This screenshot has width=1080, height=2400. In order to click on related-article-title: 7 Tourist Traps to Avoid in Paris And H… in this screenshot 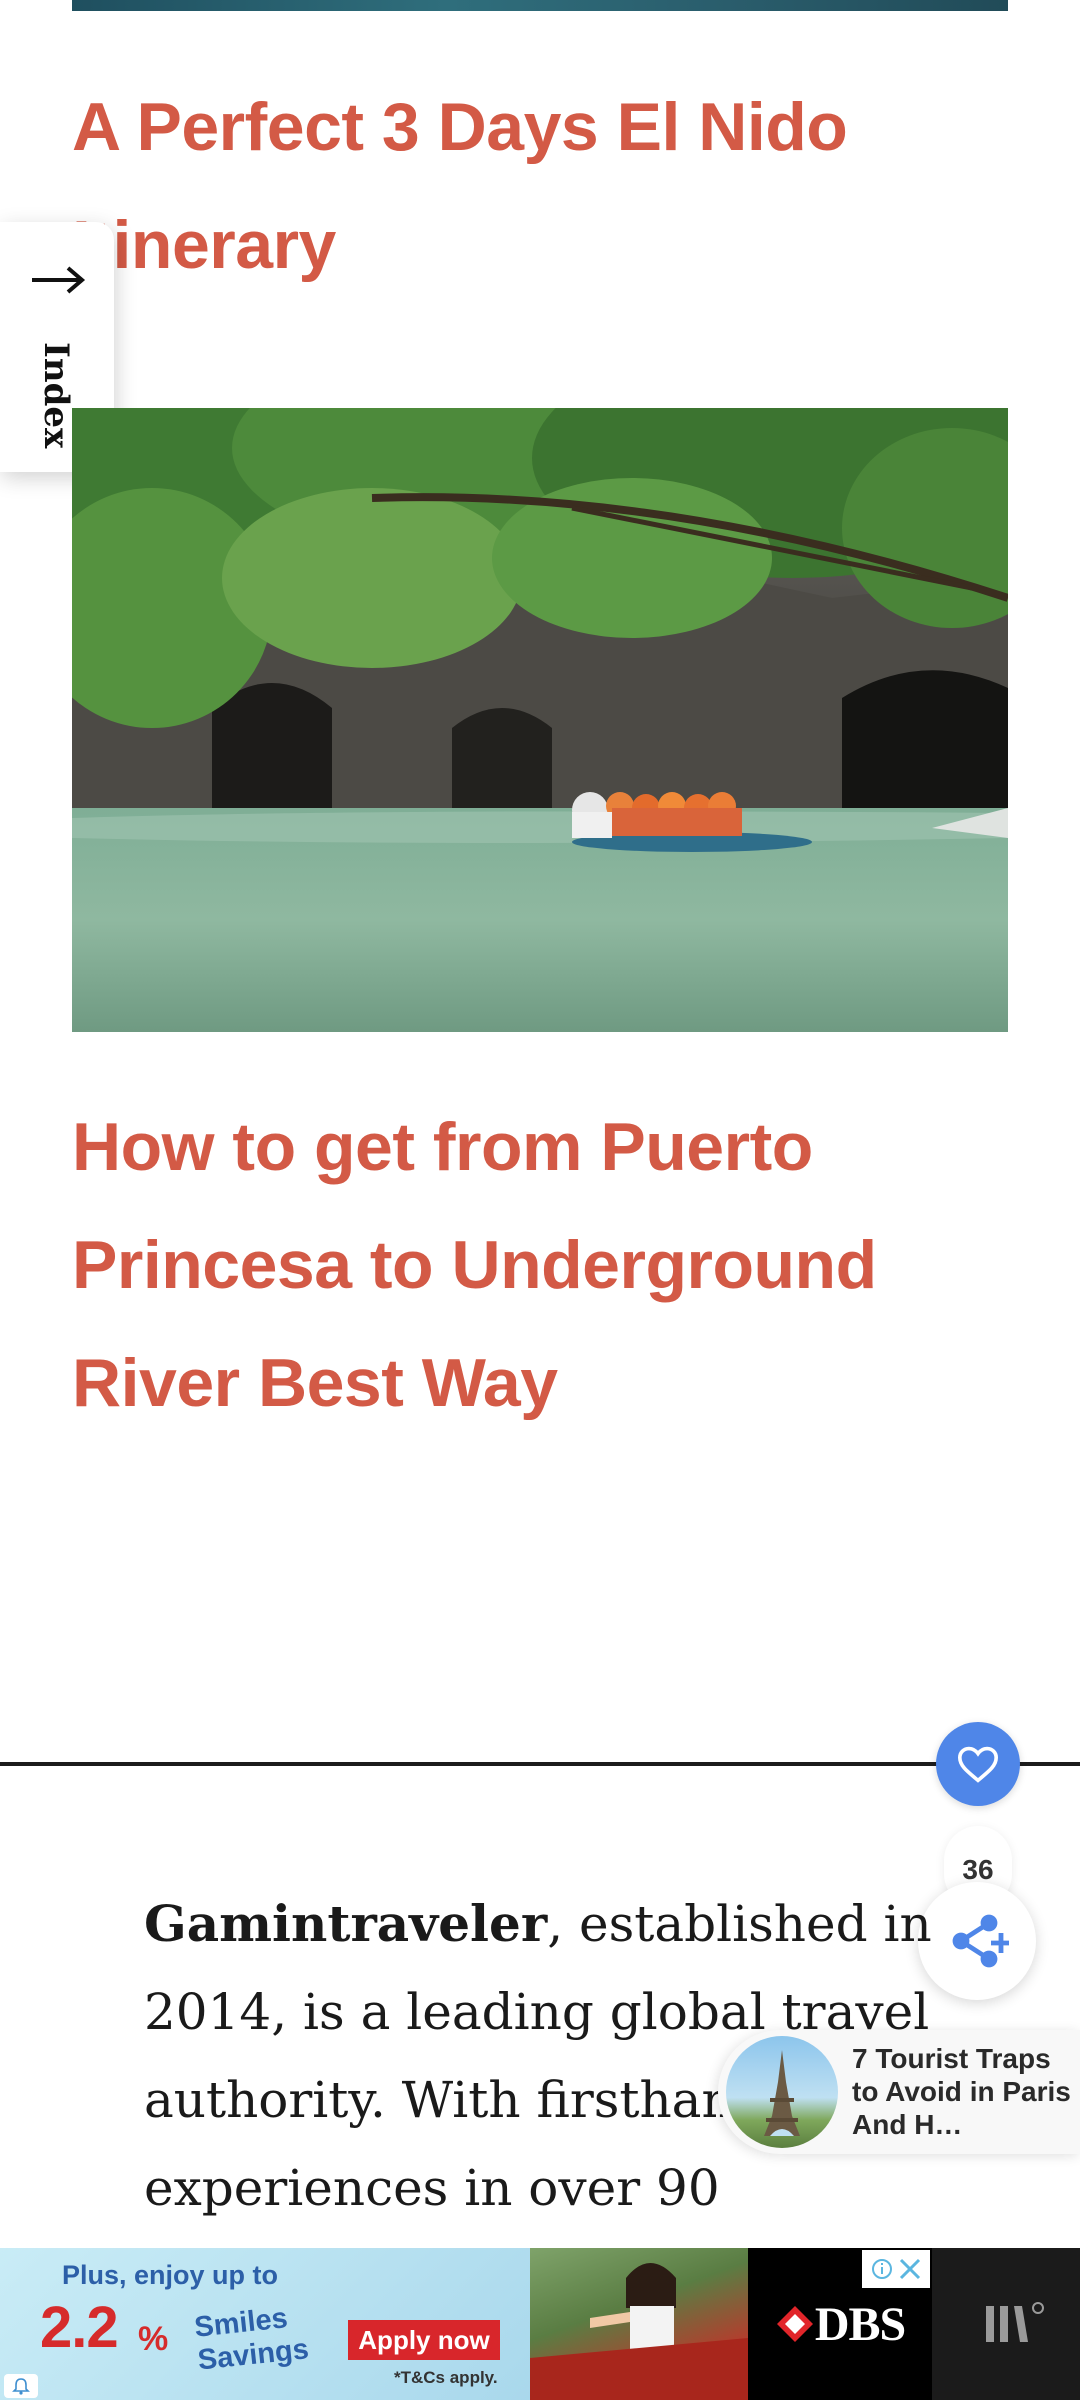, I will do `click(961, 2091)`.